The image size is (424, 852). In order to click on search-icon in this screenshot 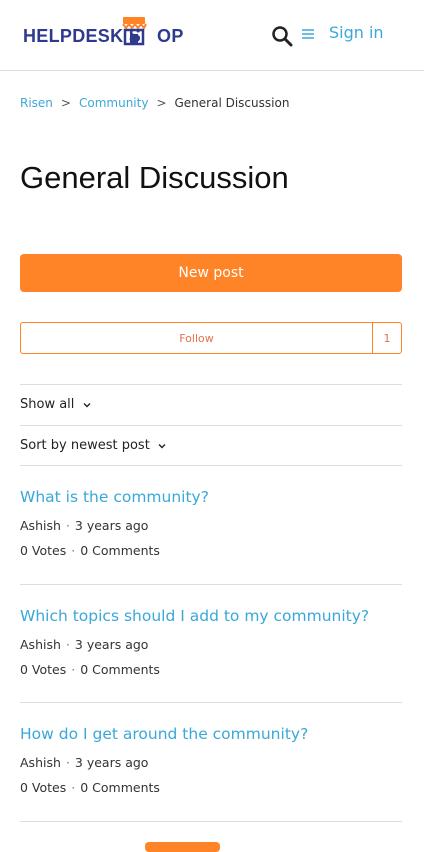, I will do `click(282, 36)`.